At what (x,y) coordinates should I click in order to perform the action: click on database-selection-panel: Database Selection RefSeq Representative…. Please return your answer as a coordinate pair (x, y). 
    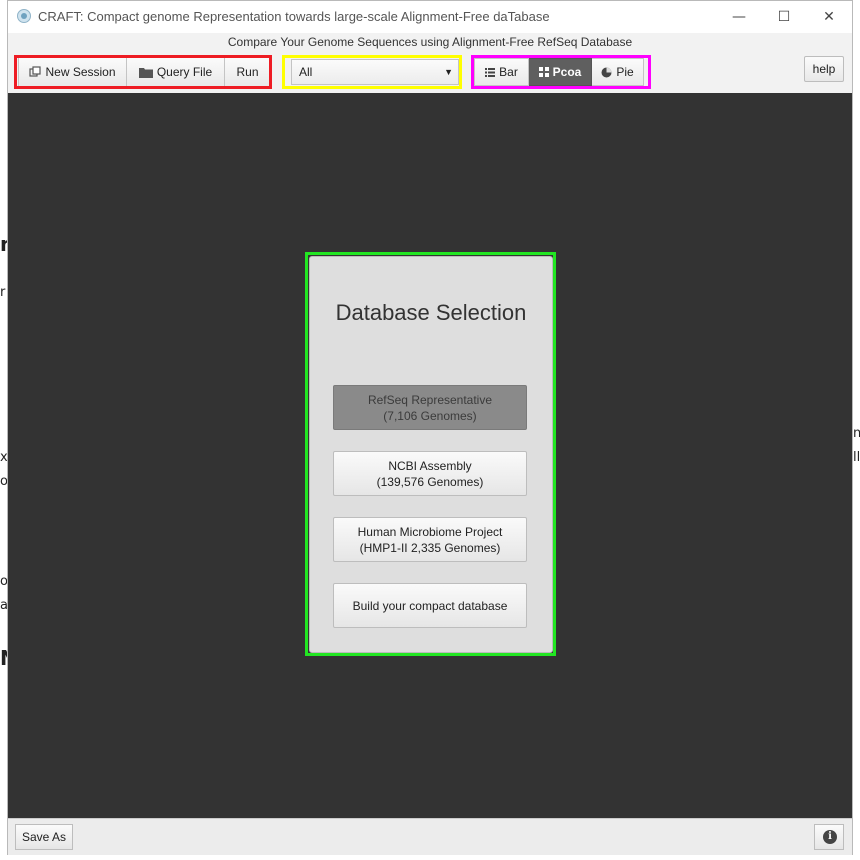
    Looking at the image, I should click on (431, 454).